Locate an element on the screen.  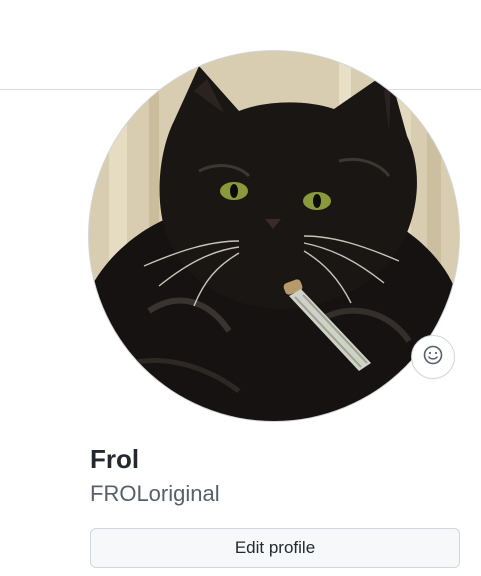
profile-username: FROLoriginal is located at coordinates (155, 493).